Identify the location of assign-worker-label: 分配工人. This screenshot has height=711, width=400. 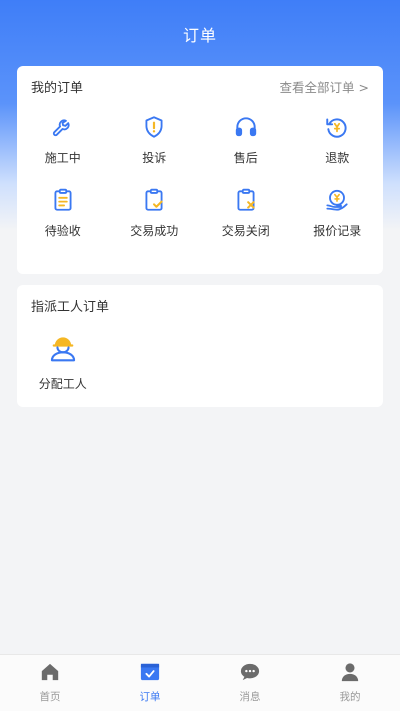
(62, 384).